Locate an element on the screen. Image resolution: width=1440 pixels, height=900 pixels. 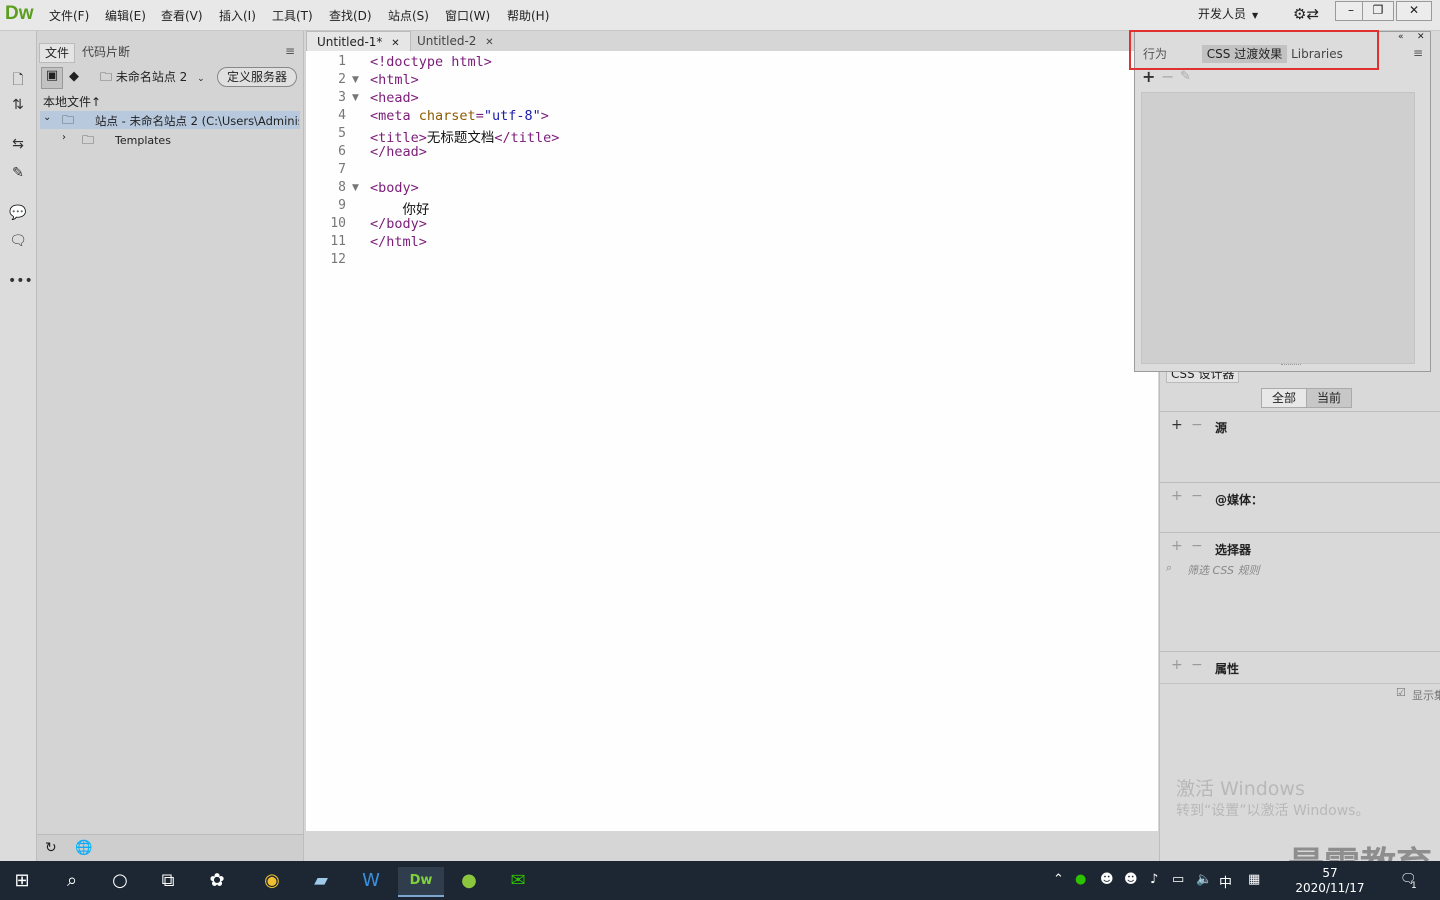
notepad-icon: ▰ is located at coordinates (321, 881).